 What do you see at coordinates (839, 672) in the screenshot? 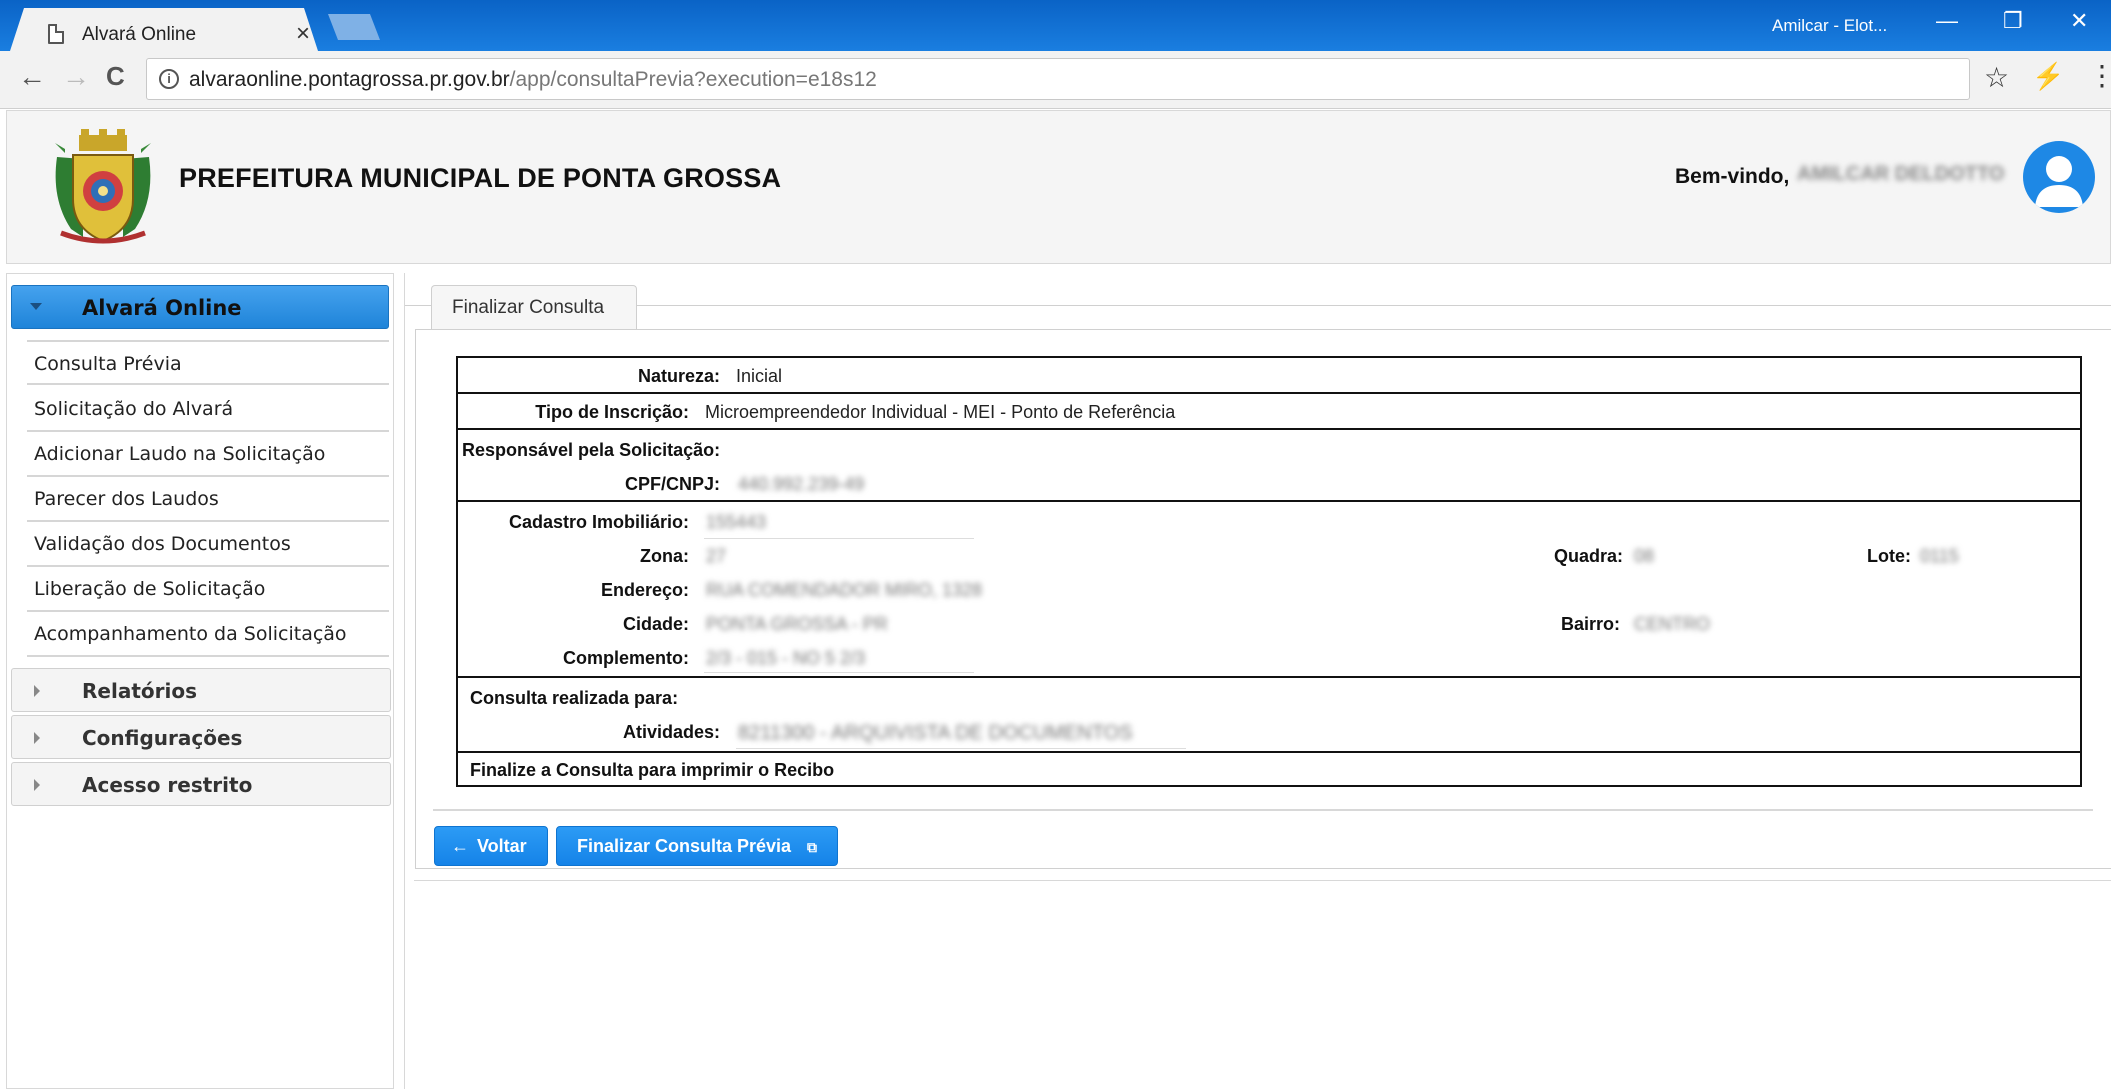
I see `complemento-underline` at bounding box center [839, 672].